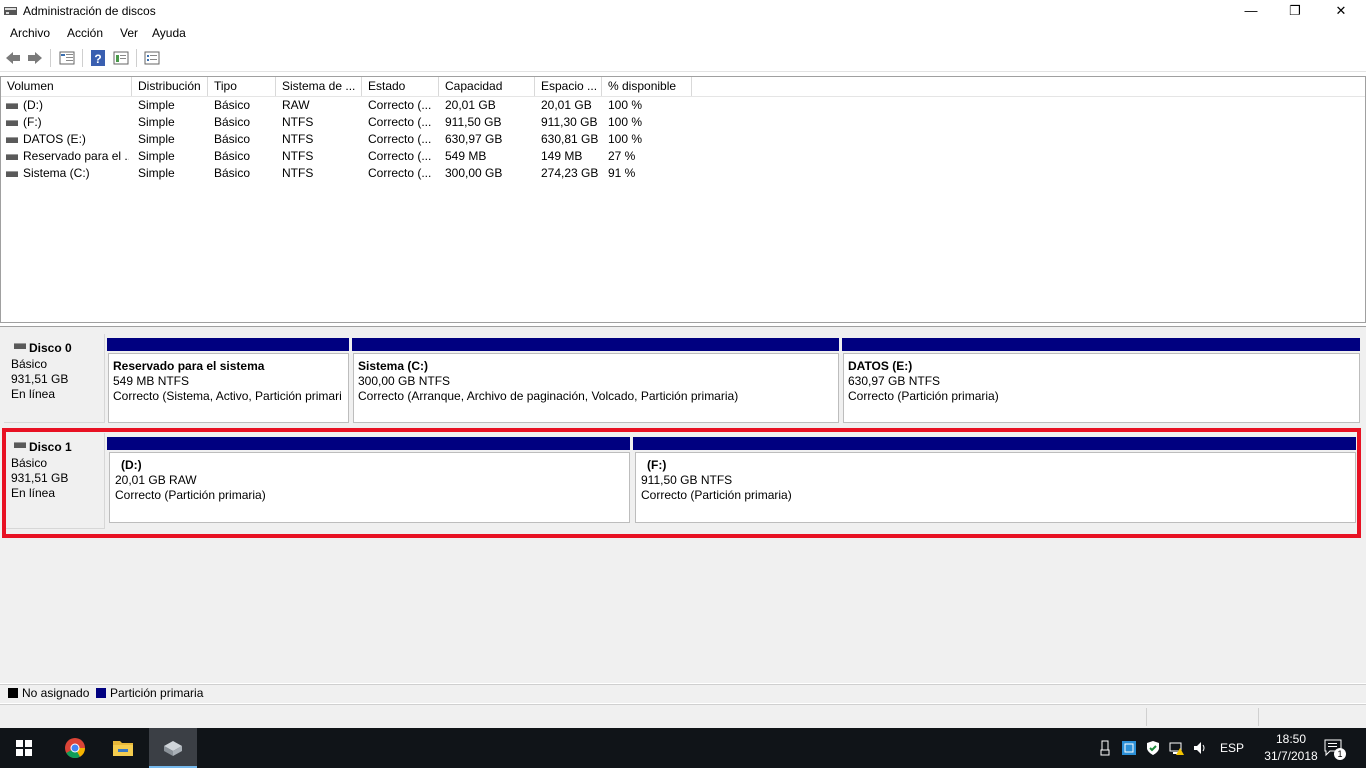 The width and height of the screenshot is (1366, 768). What do you see at coordinates (242, 86) in the screenshot?
I see `column-header-tipo: Tipo` at bounding box center [242, 86].